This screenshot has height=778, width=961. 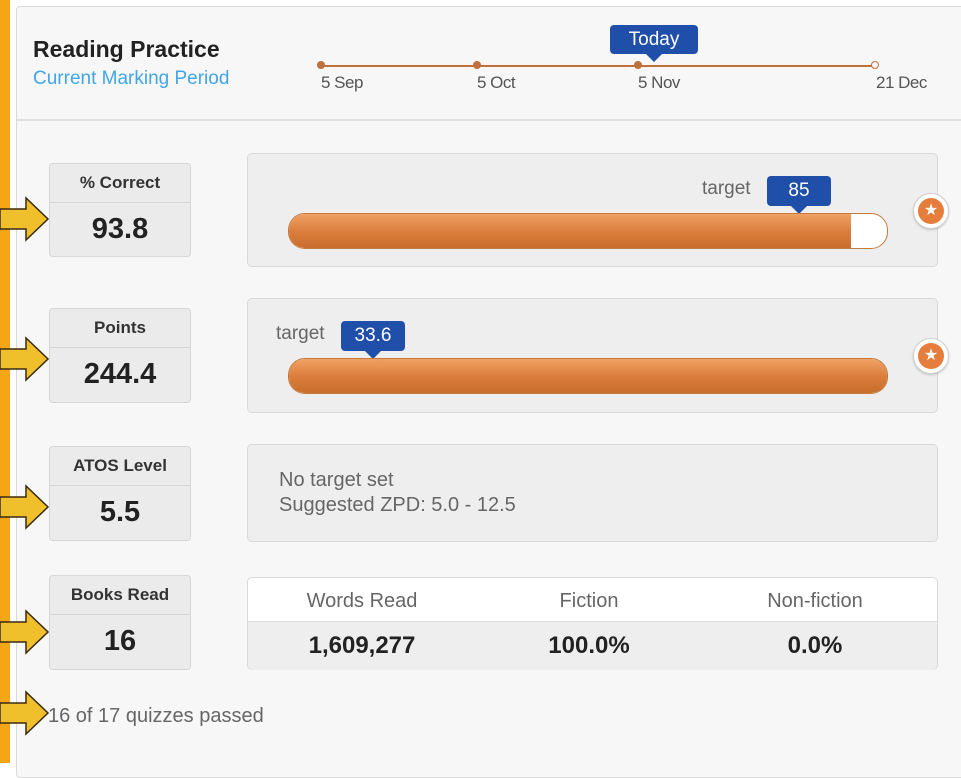 I want to click on stat-label: Points, so click(x=120, y=328).